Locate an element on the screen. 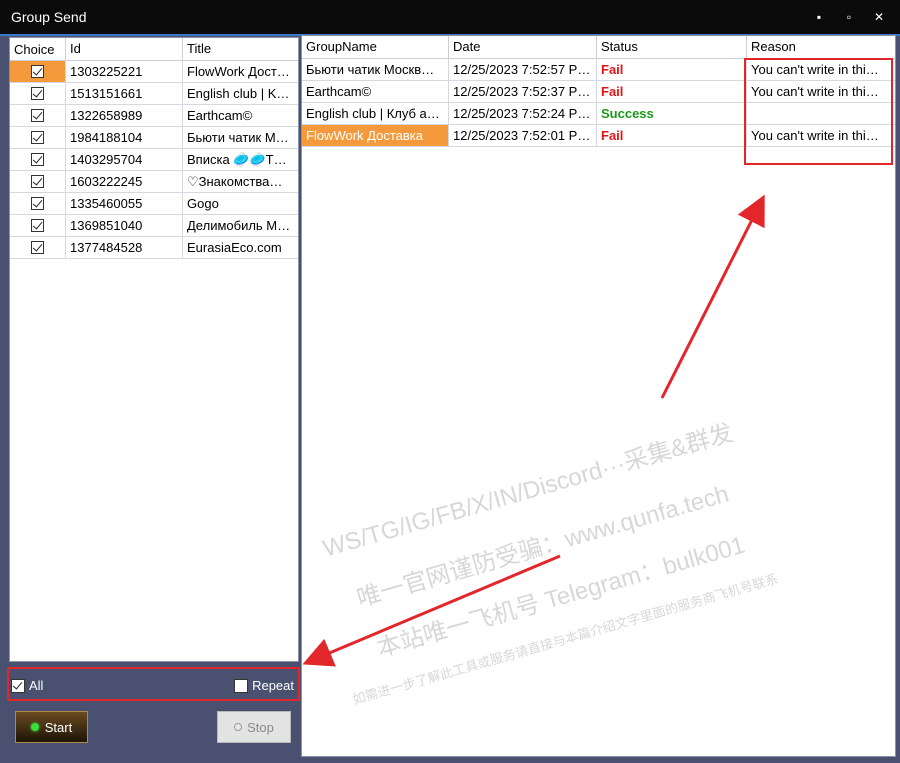 This screenshot has height=763, width=900. row-id: 1513151661 is located at coordinates (124, 93).